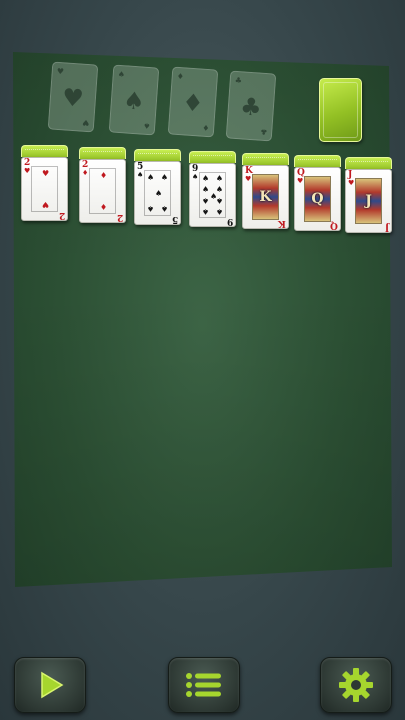 The image size is (405, 720). Describe the element at coordinates (60, 71) in the screenshot. I see `foundation-hearts-corner: ♥` at that location.